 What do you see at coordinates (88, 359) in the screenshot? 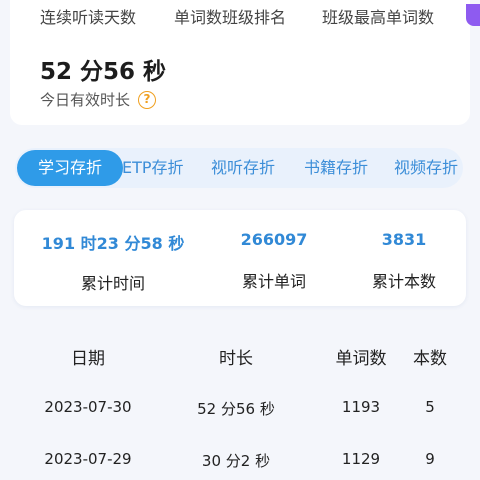
I see `header-date: 日期` at bounding box center [88, 359].